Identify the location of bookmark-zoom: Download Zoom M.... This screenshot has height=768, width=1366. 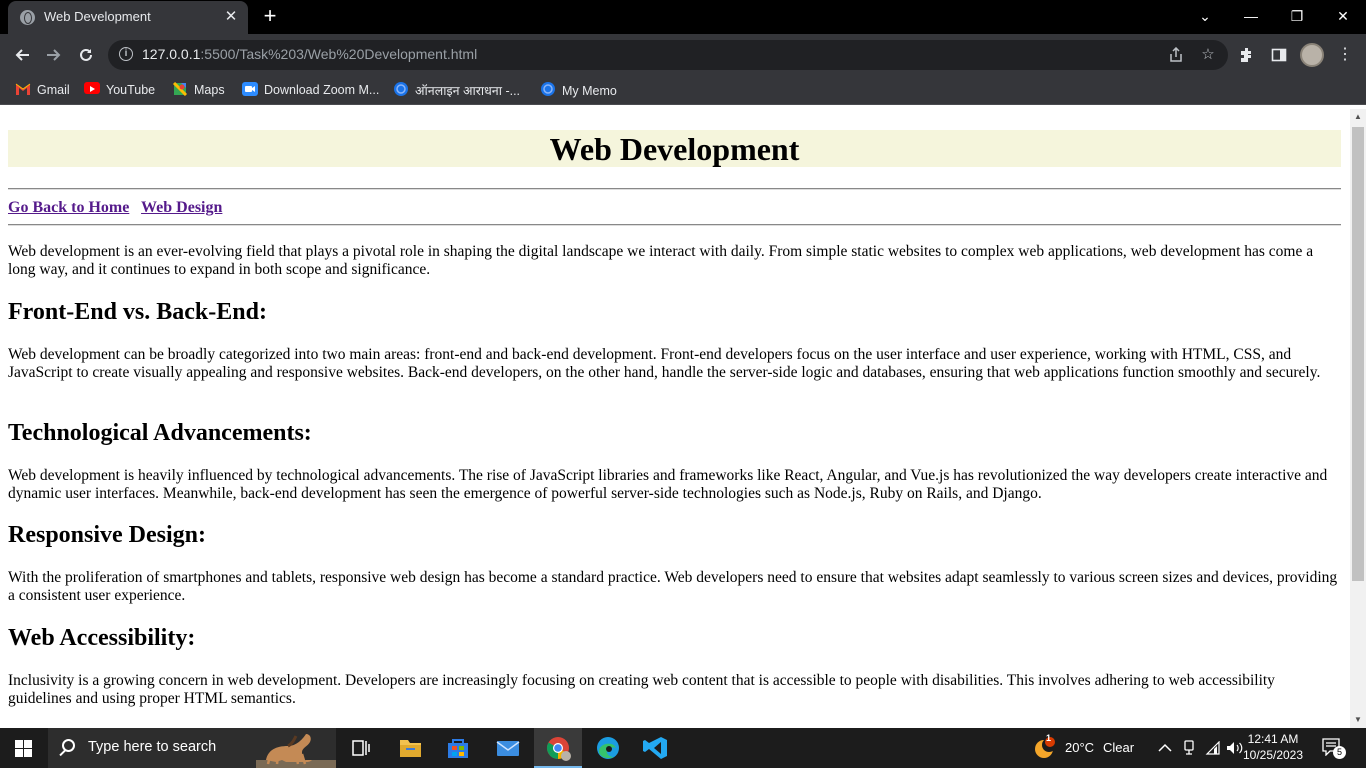
(310, 91).